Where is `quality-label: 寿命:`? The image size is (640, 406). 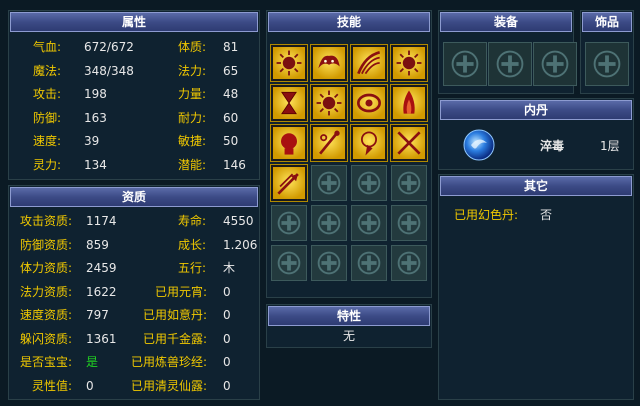
quality-label: 寿命: is located at coordinates (192, 221).